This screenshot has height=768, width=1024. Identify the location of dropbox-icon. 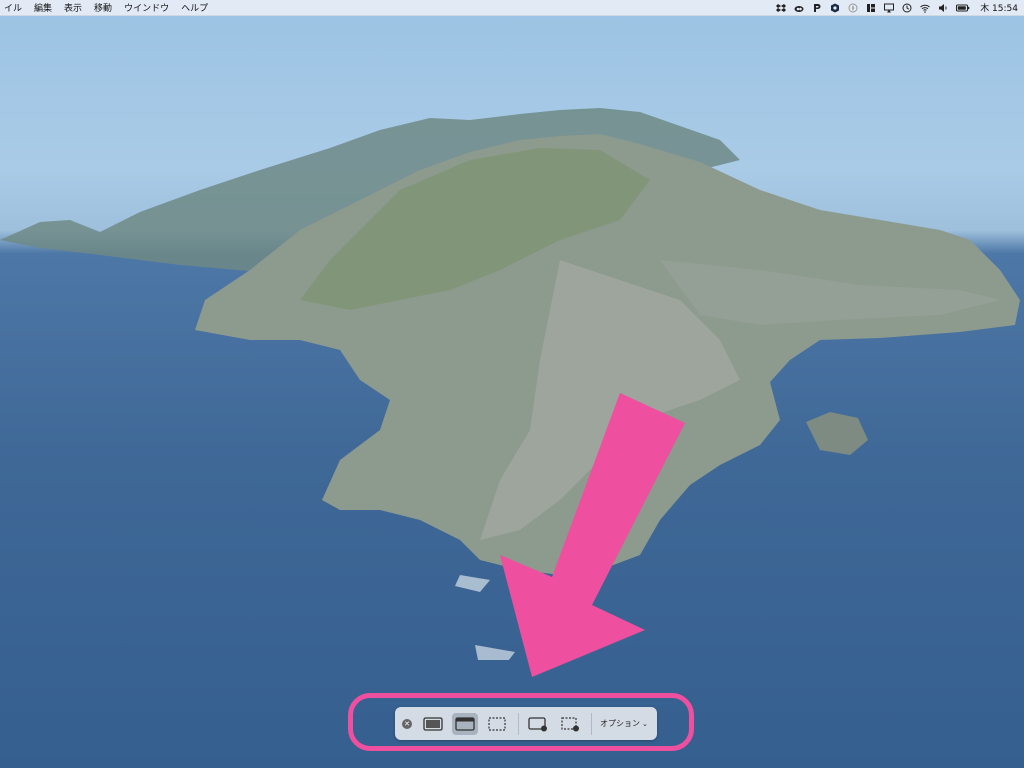
(781, 8).